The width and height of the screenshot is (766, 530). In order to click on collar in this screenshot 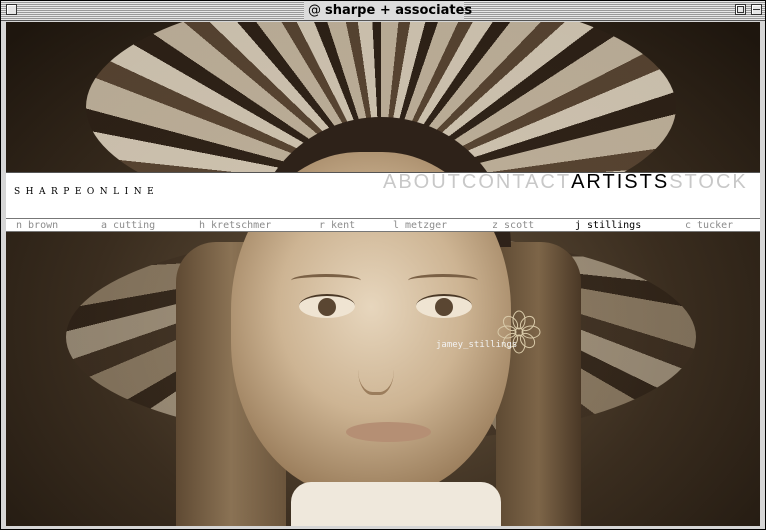, I will do `click(396, 504)`.